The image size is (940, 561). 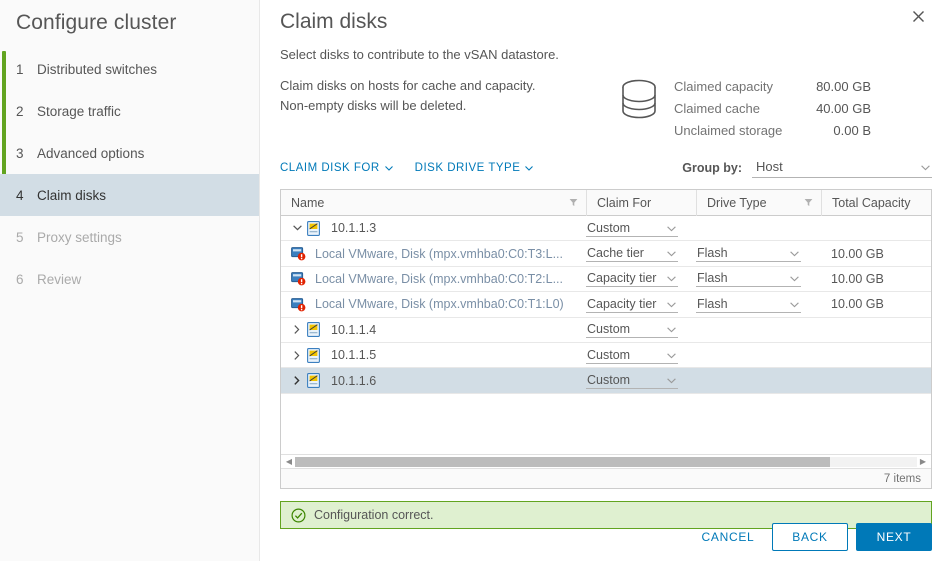 I want to click on table-row: 10.1.1.3 Custom, so click(x=606, y=229).